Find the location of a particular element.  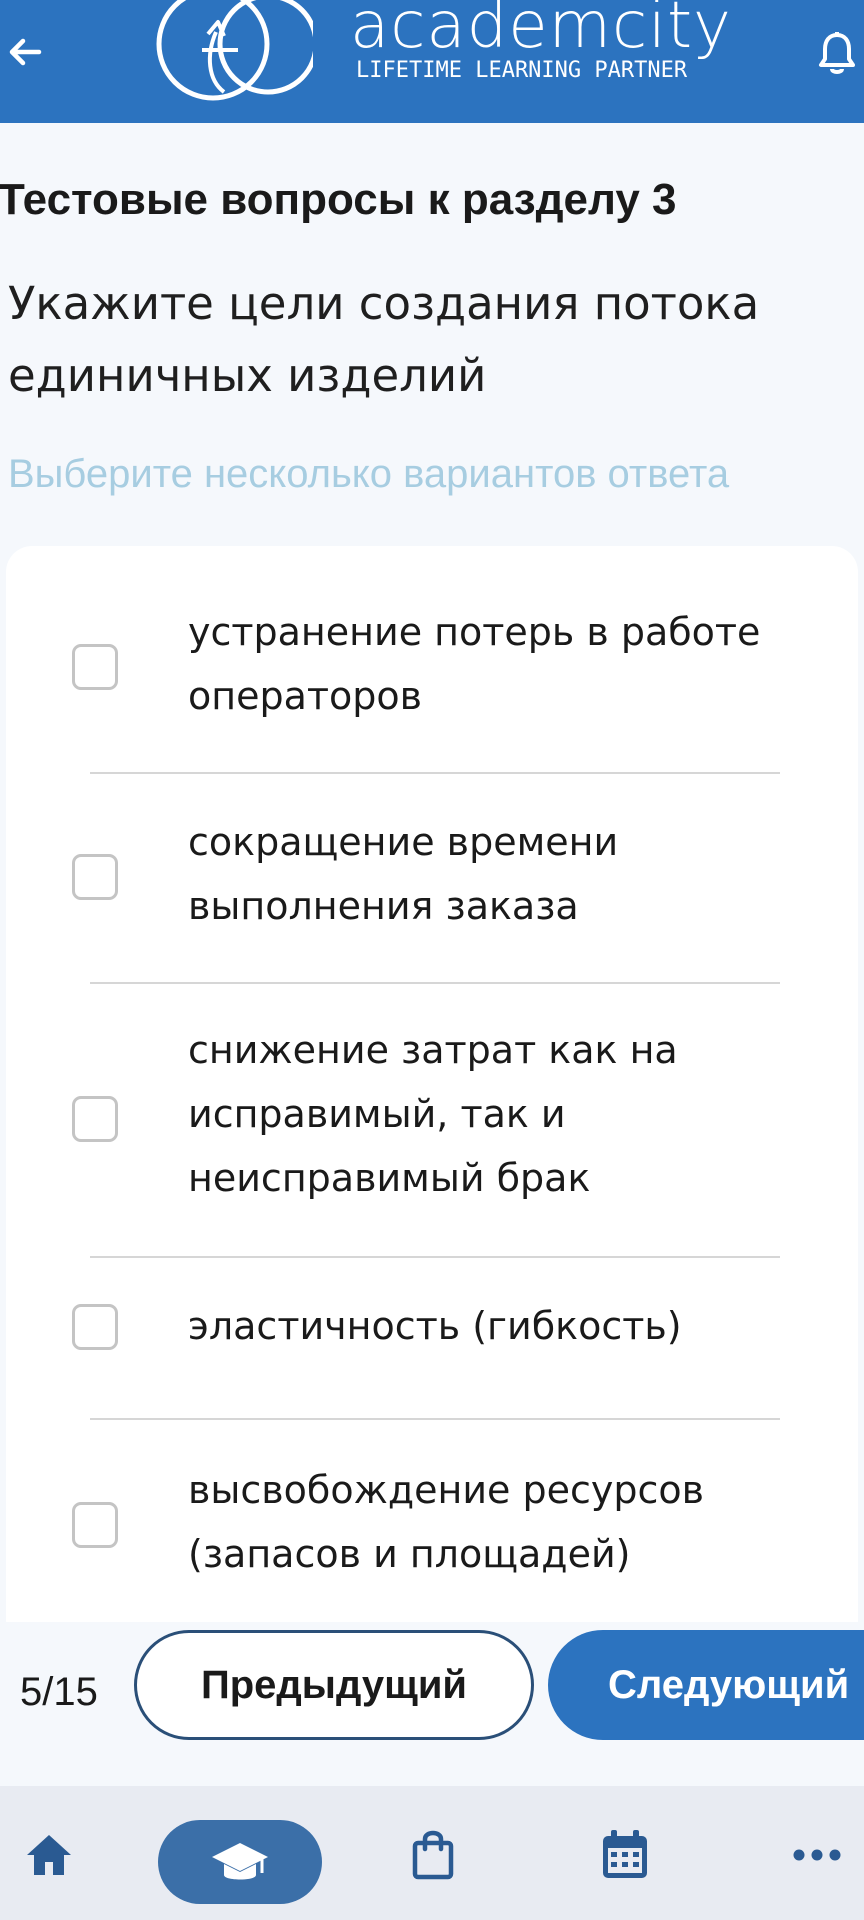

home-icon is located at coordinates (49, 1855).